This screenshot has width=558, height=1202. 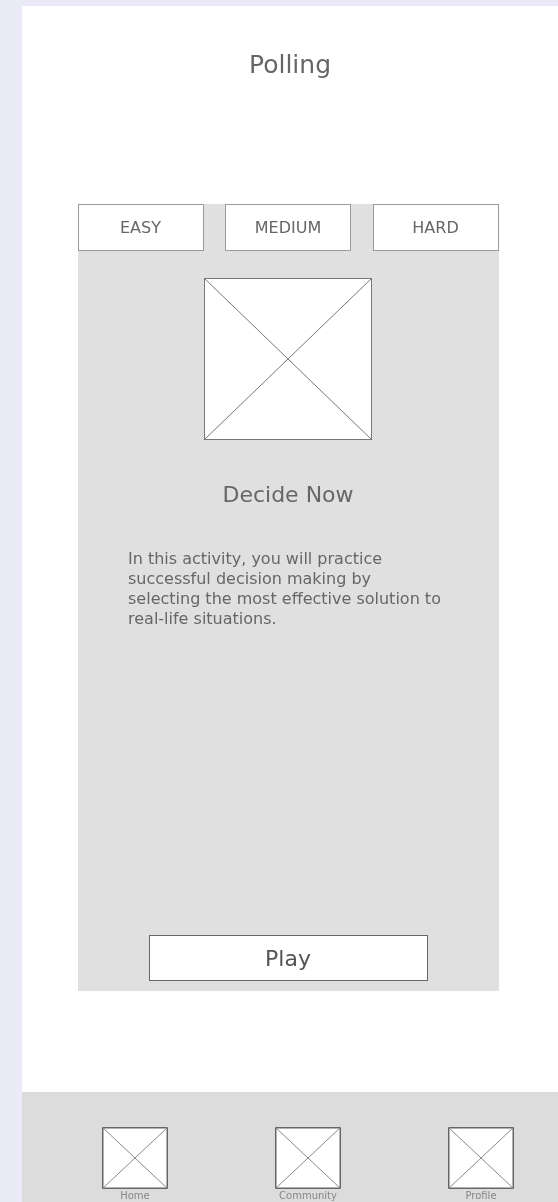 I want to click on page-title: Polling, so click(x=290, y=64).